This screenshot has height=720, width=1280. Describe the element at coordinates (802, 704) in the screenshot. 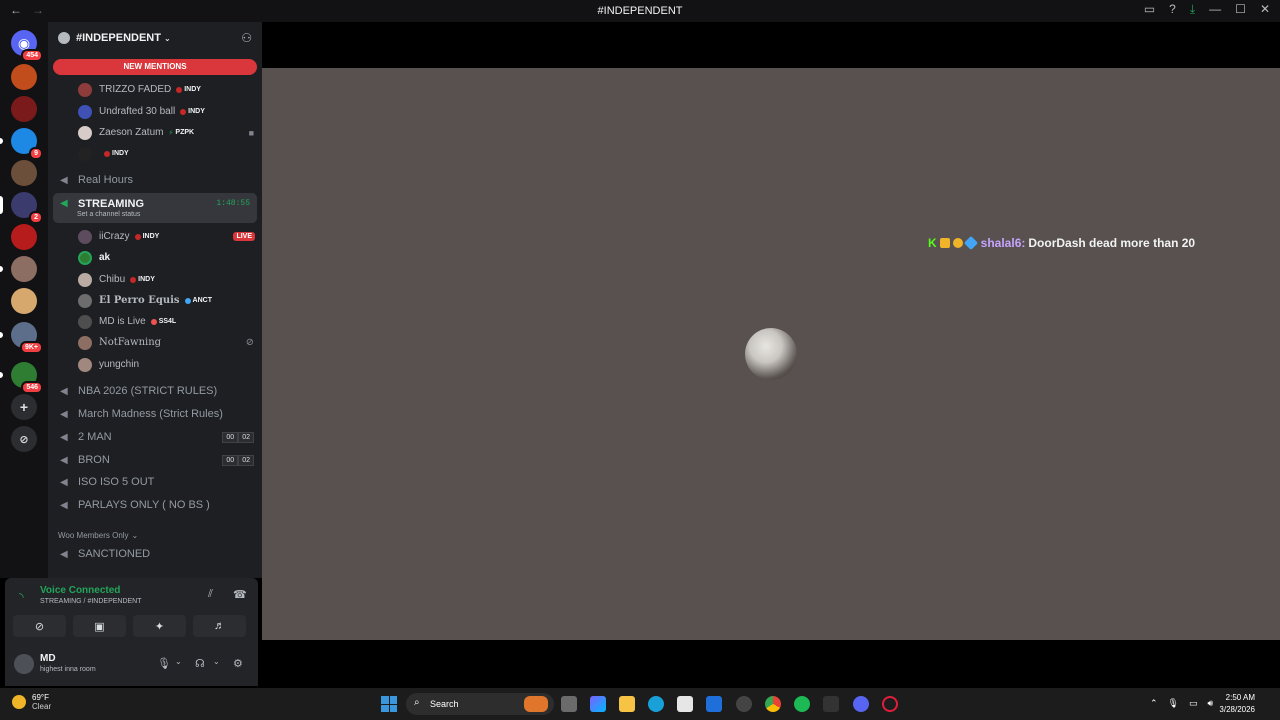

I see `spotify-icon` at that location.